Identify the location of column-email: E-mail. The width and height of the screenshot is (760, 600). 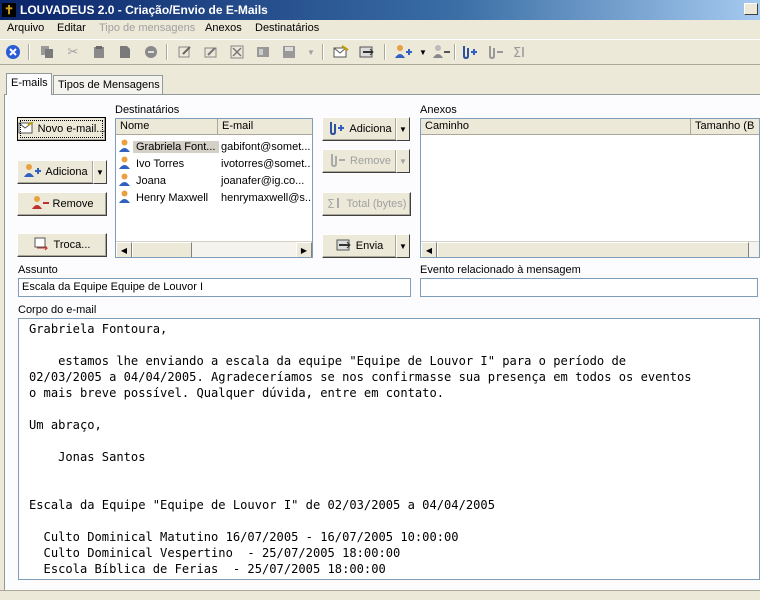
(265, 127).